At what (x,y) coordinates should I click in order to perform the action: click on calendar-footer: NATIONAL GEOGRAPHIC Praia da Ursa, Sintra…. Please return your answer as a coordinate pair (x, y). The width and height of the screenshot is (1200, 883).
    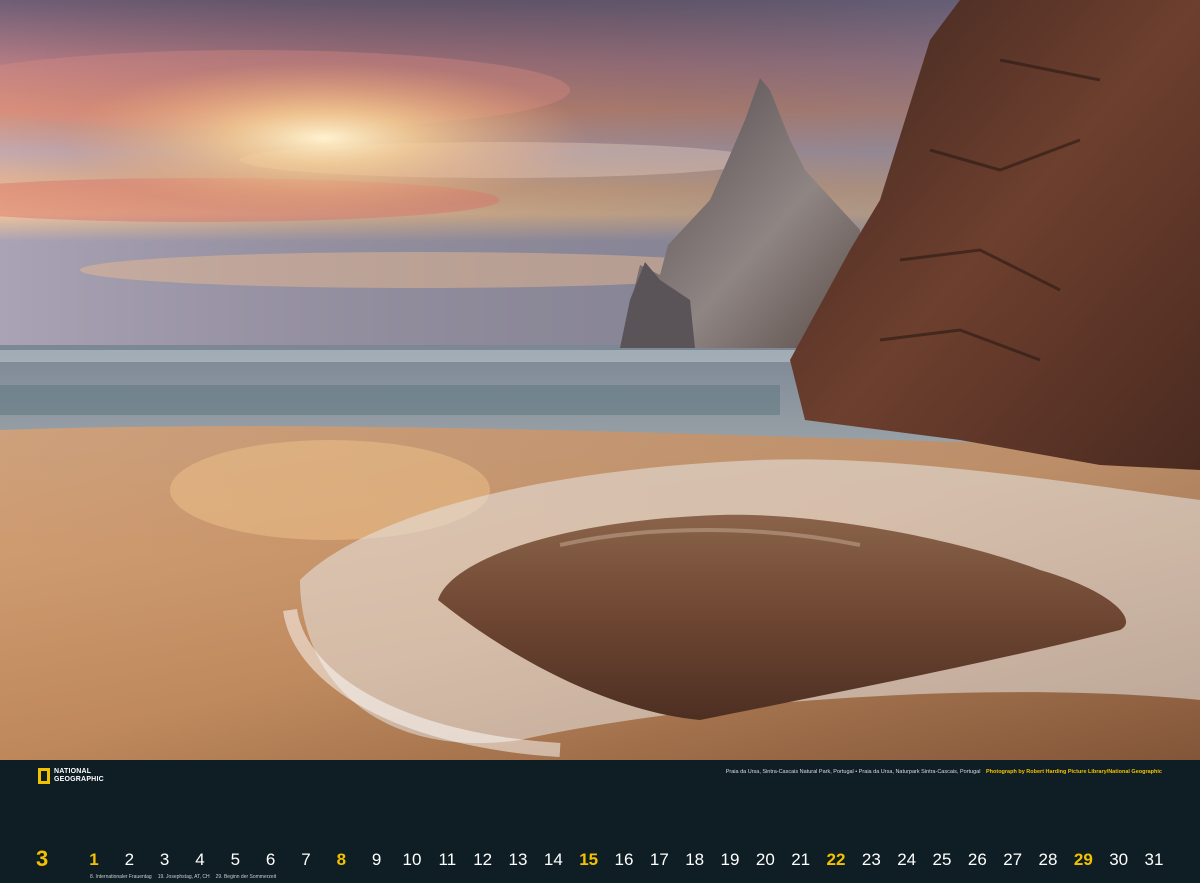
    Looking at the image, I should click on (600, 821).